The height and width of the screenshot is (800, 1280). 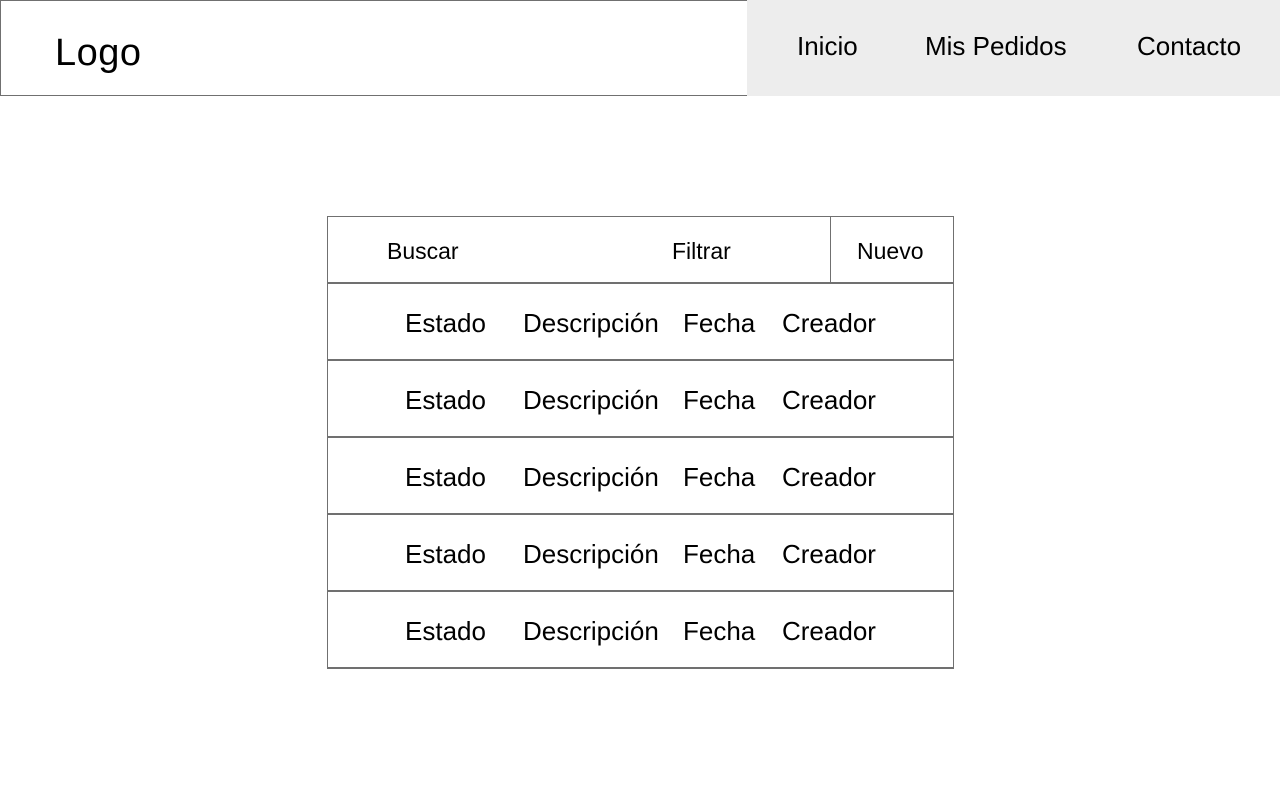 I want to click on main-nav: Inicio Mis Pedidos Contacto, so click(x=1013, y=48).